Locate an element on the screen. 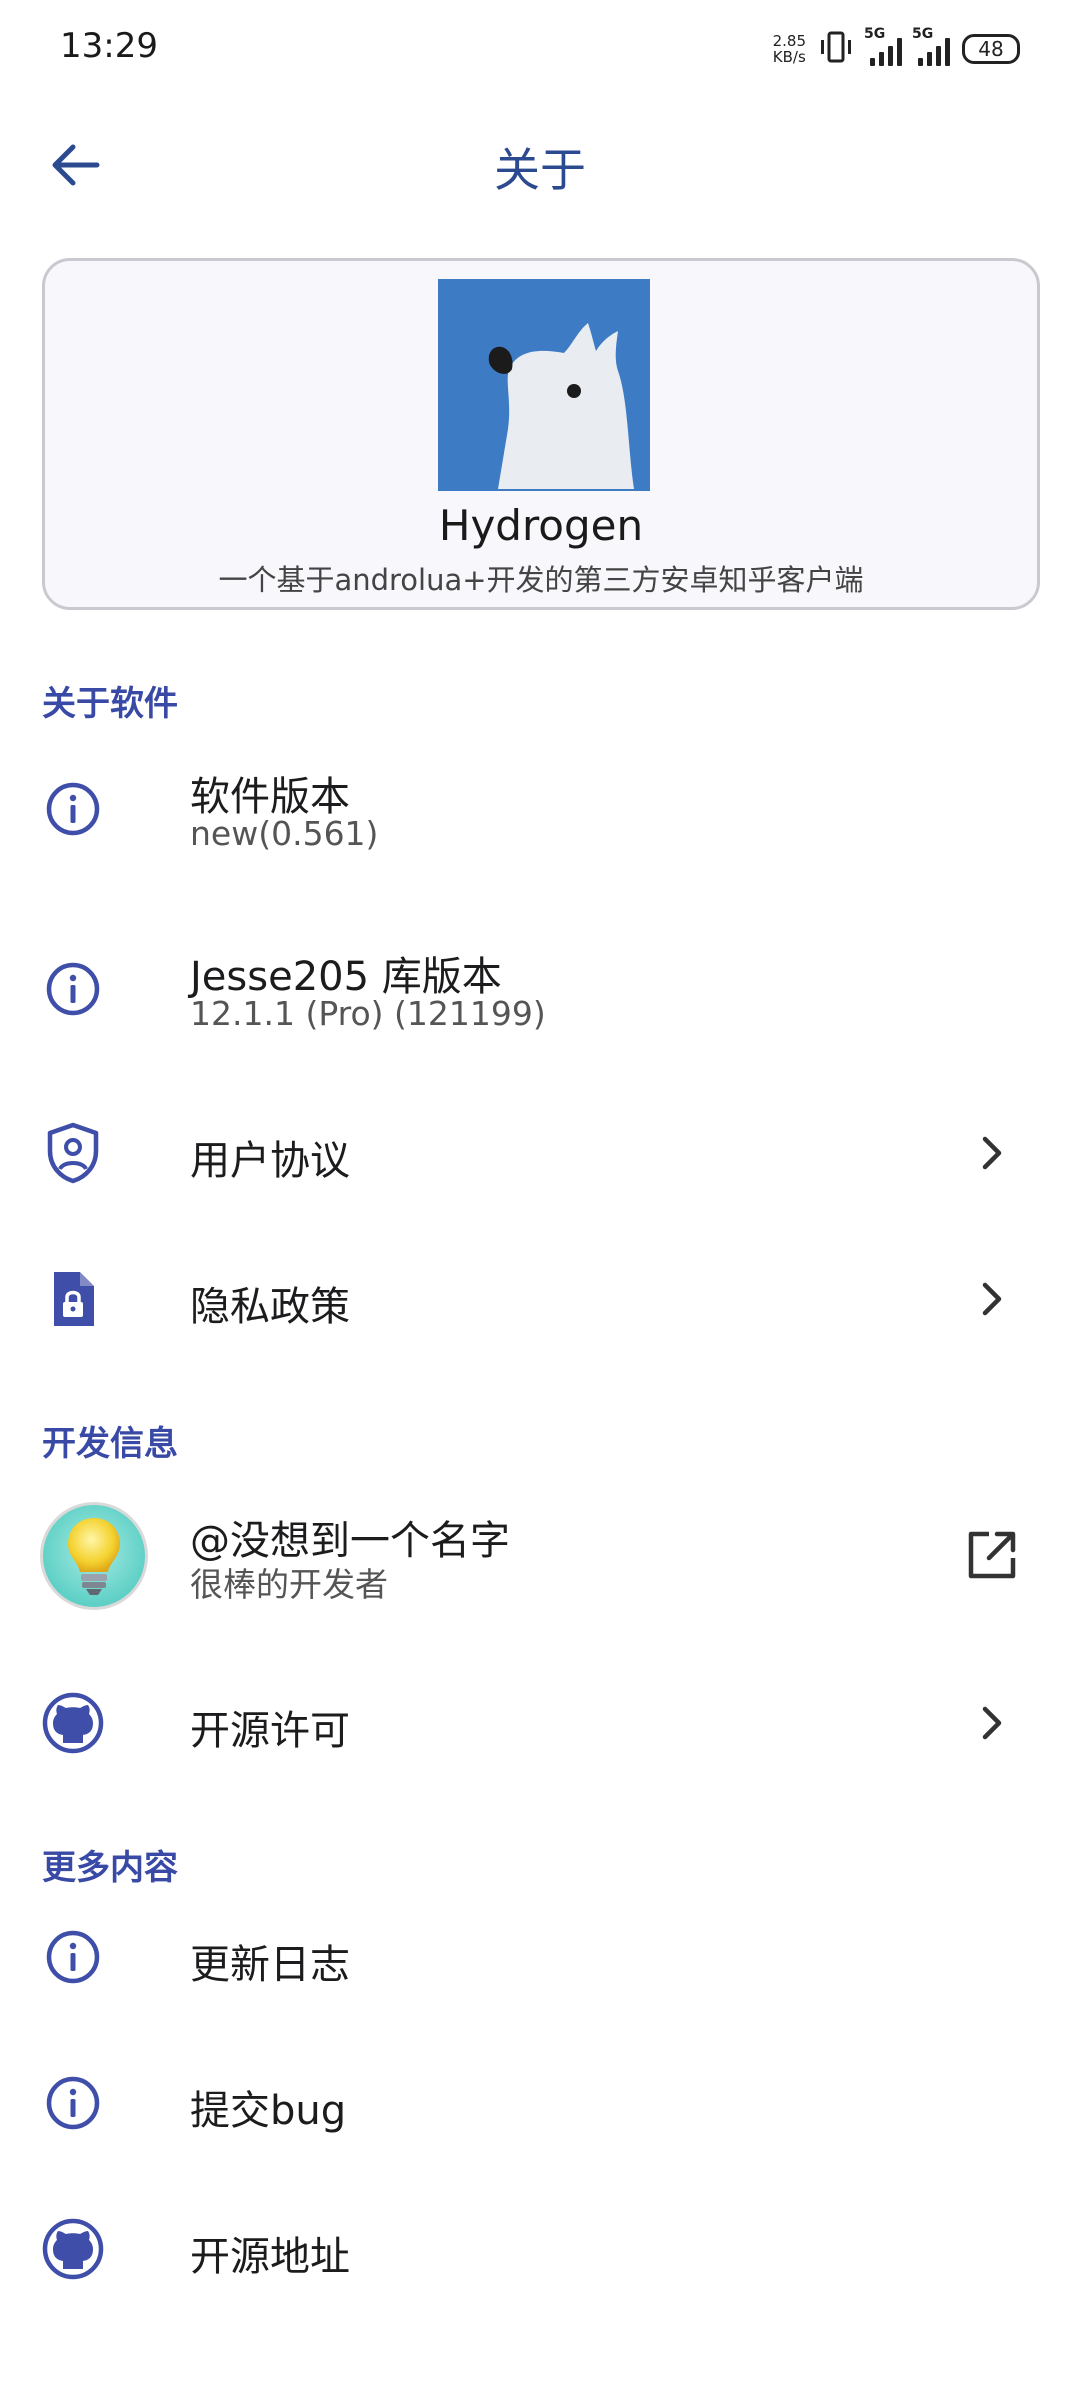 The image size is (1080, 2400). document-lock-icon is located at coordinates (73, 1299).